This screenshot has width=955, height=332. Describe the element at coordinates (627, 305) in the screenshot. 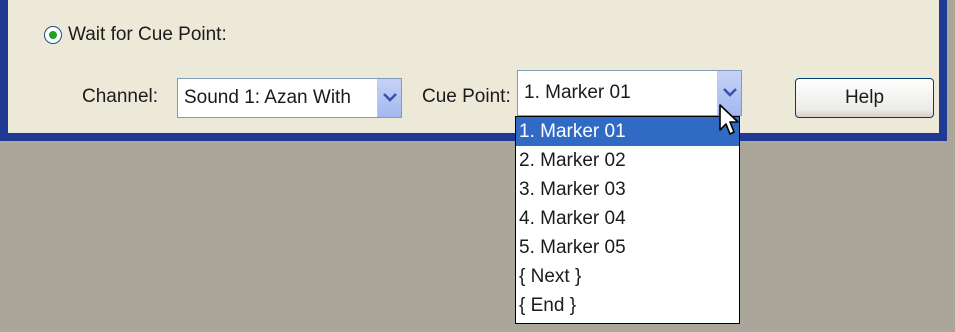

I see `cue-point-option: { End }` at that location.